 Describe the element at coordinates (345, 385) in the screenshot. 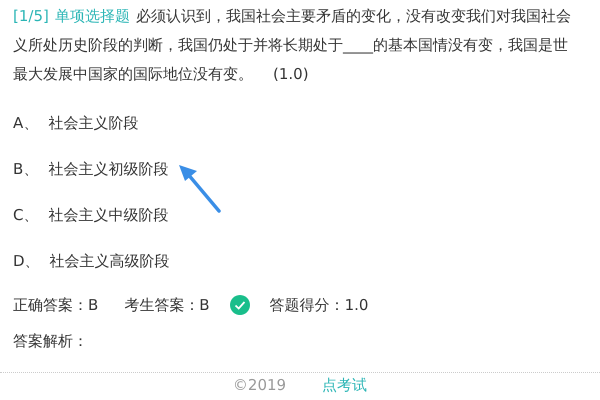

I see `brand-link: 点考试` at that location.